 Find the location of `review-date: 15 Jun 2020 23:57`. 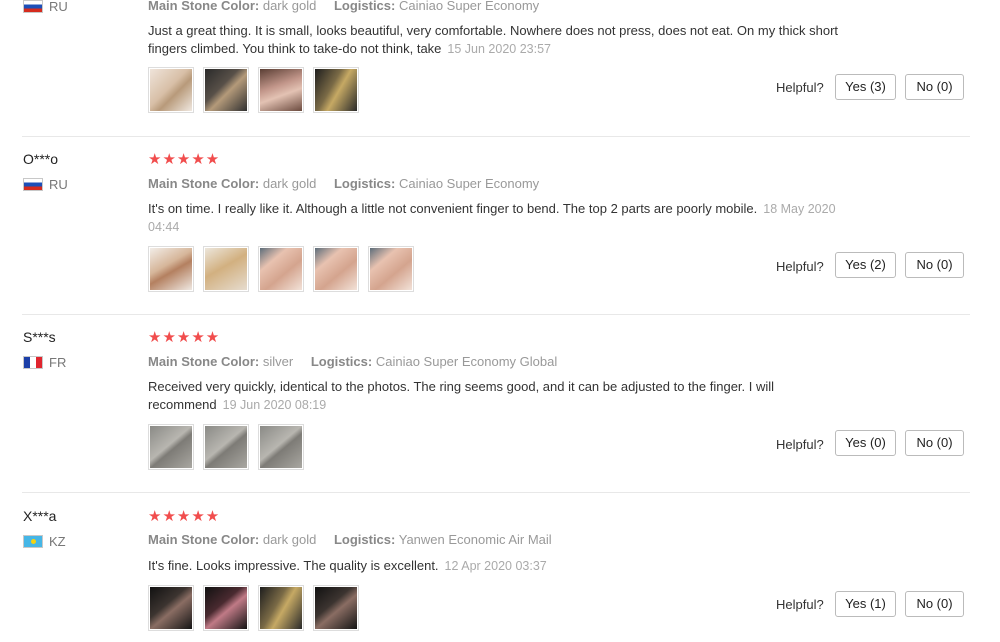

review-date: 15 Jun 2020 23:57 is located at coordinates (499, 49).